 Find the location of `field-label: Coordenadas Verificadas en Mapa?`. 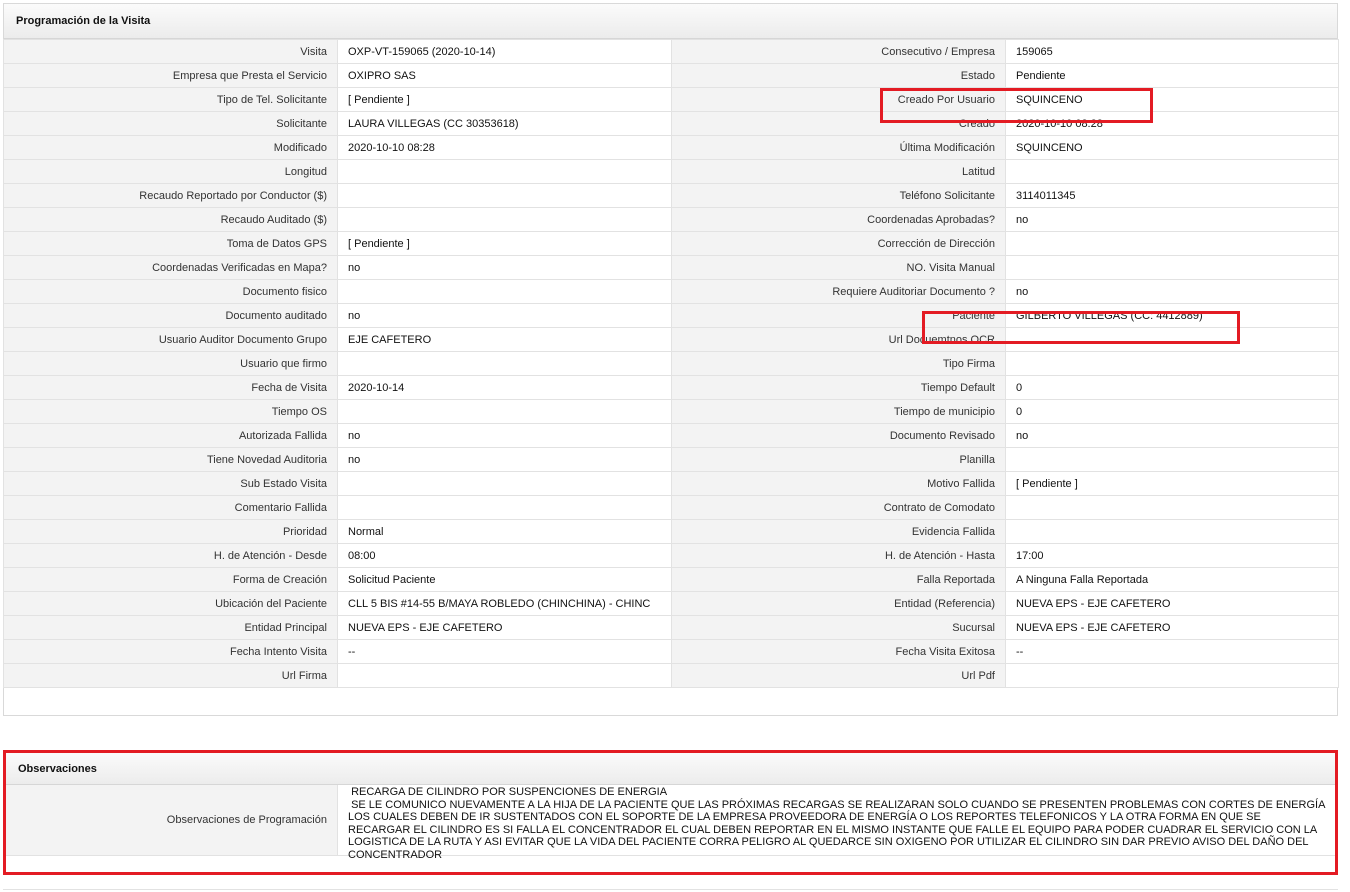

field-label: Coordenadas Verificadas en Mapa? is located at coordinates (170, 267).